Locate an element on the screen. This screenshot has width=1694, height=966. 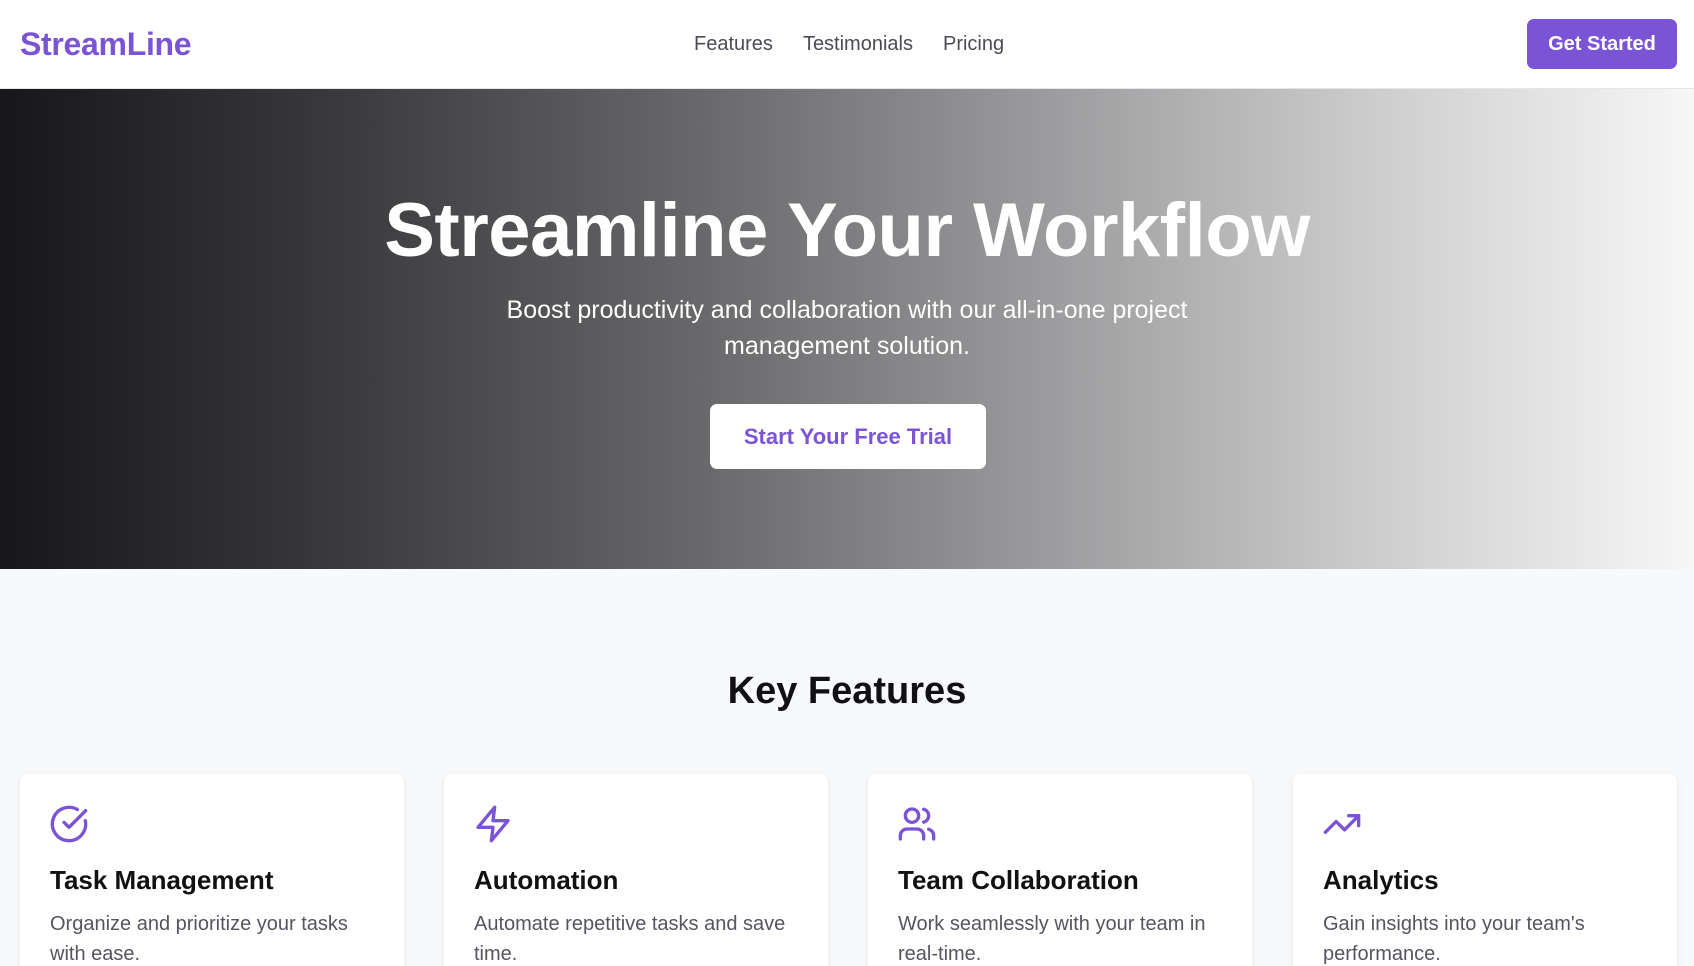
users-icon is located at coordinates (917, 824).